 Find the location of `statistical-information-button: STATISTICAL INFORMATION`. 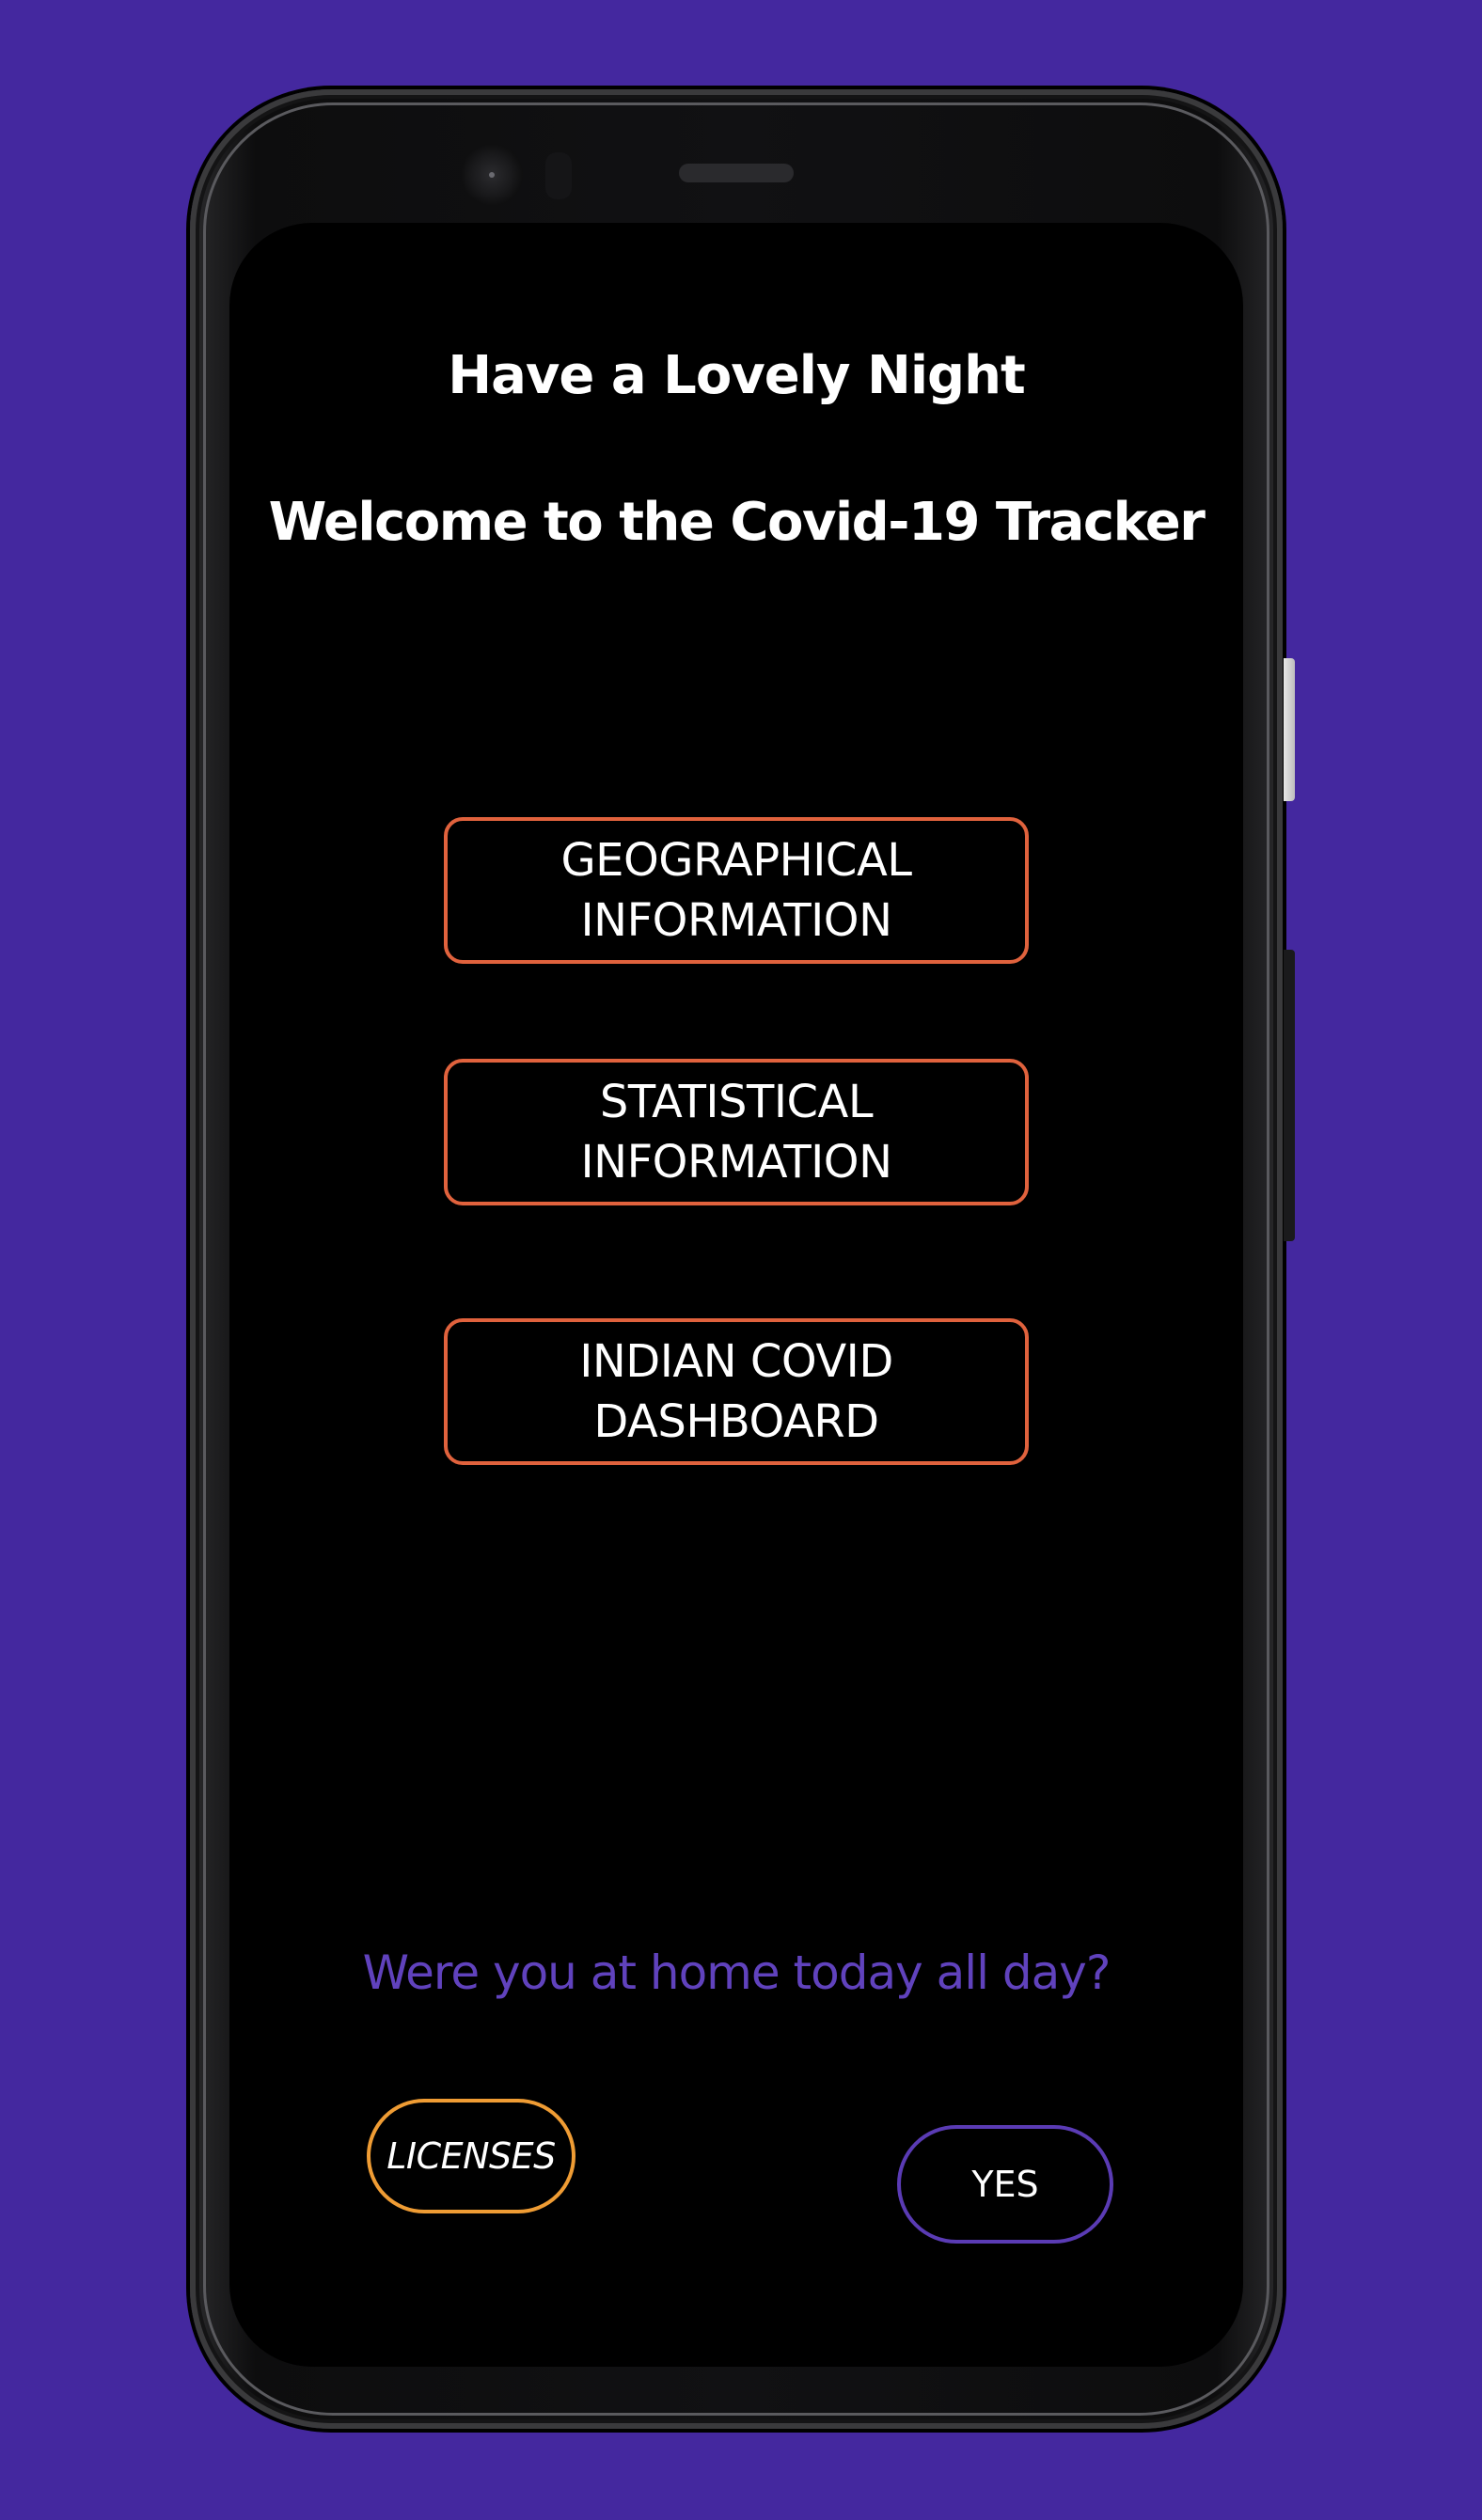

statistical-information-button: STATISTICAL INFORMATION is located at coordinates (736, 1132).